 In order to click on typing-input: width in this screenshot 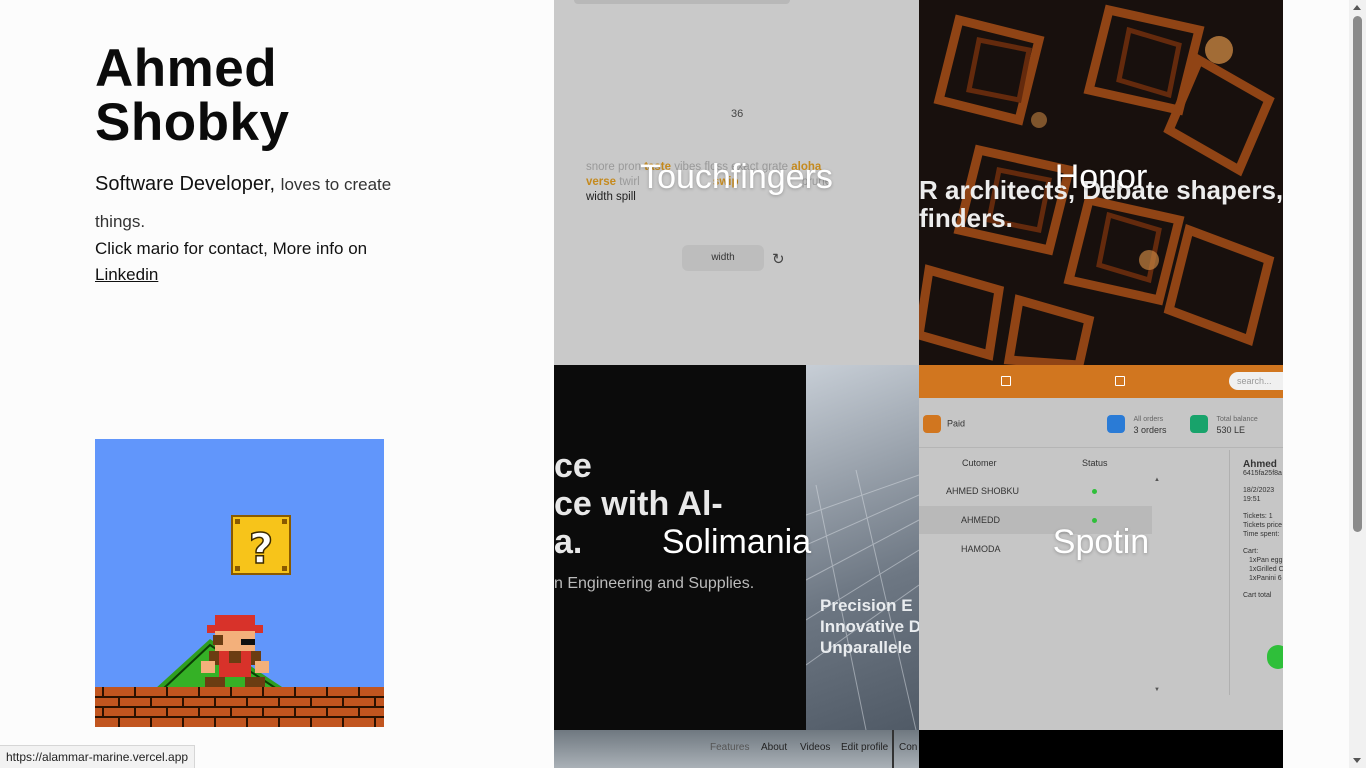, I will do `click(723, 258)`.